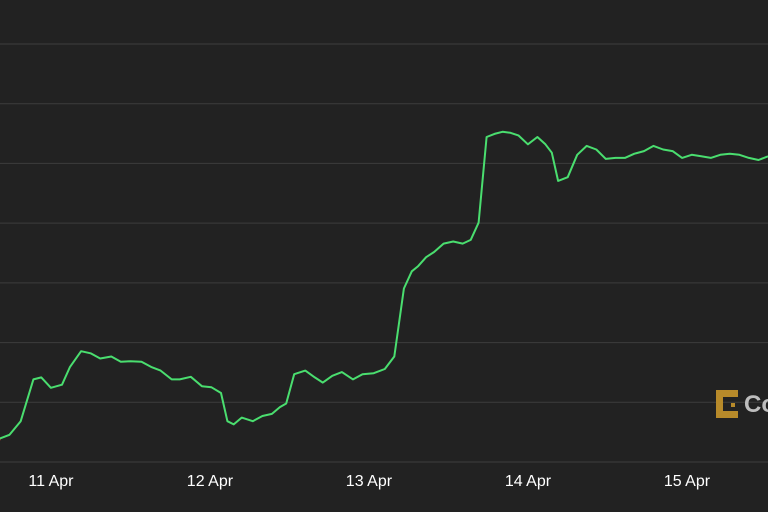 The height and width of the screenshot is (512, 768). What do you see at coordinates (51, 481) in the screenshot?
I see `x-tick-label: 11 Apr` at bounding box center [51, 481].